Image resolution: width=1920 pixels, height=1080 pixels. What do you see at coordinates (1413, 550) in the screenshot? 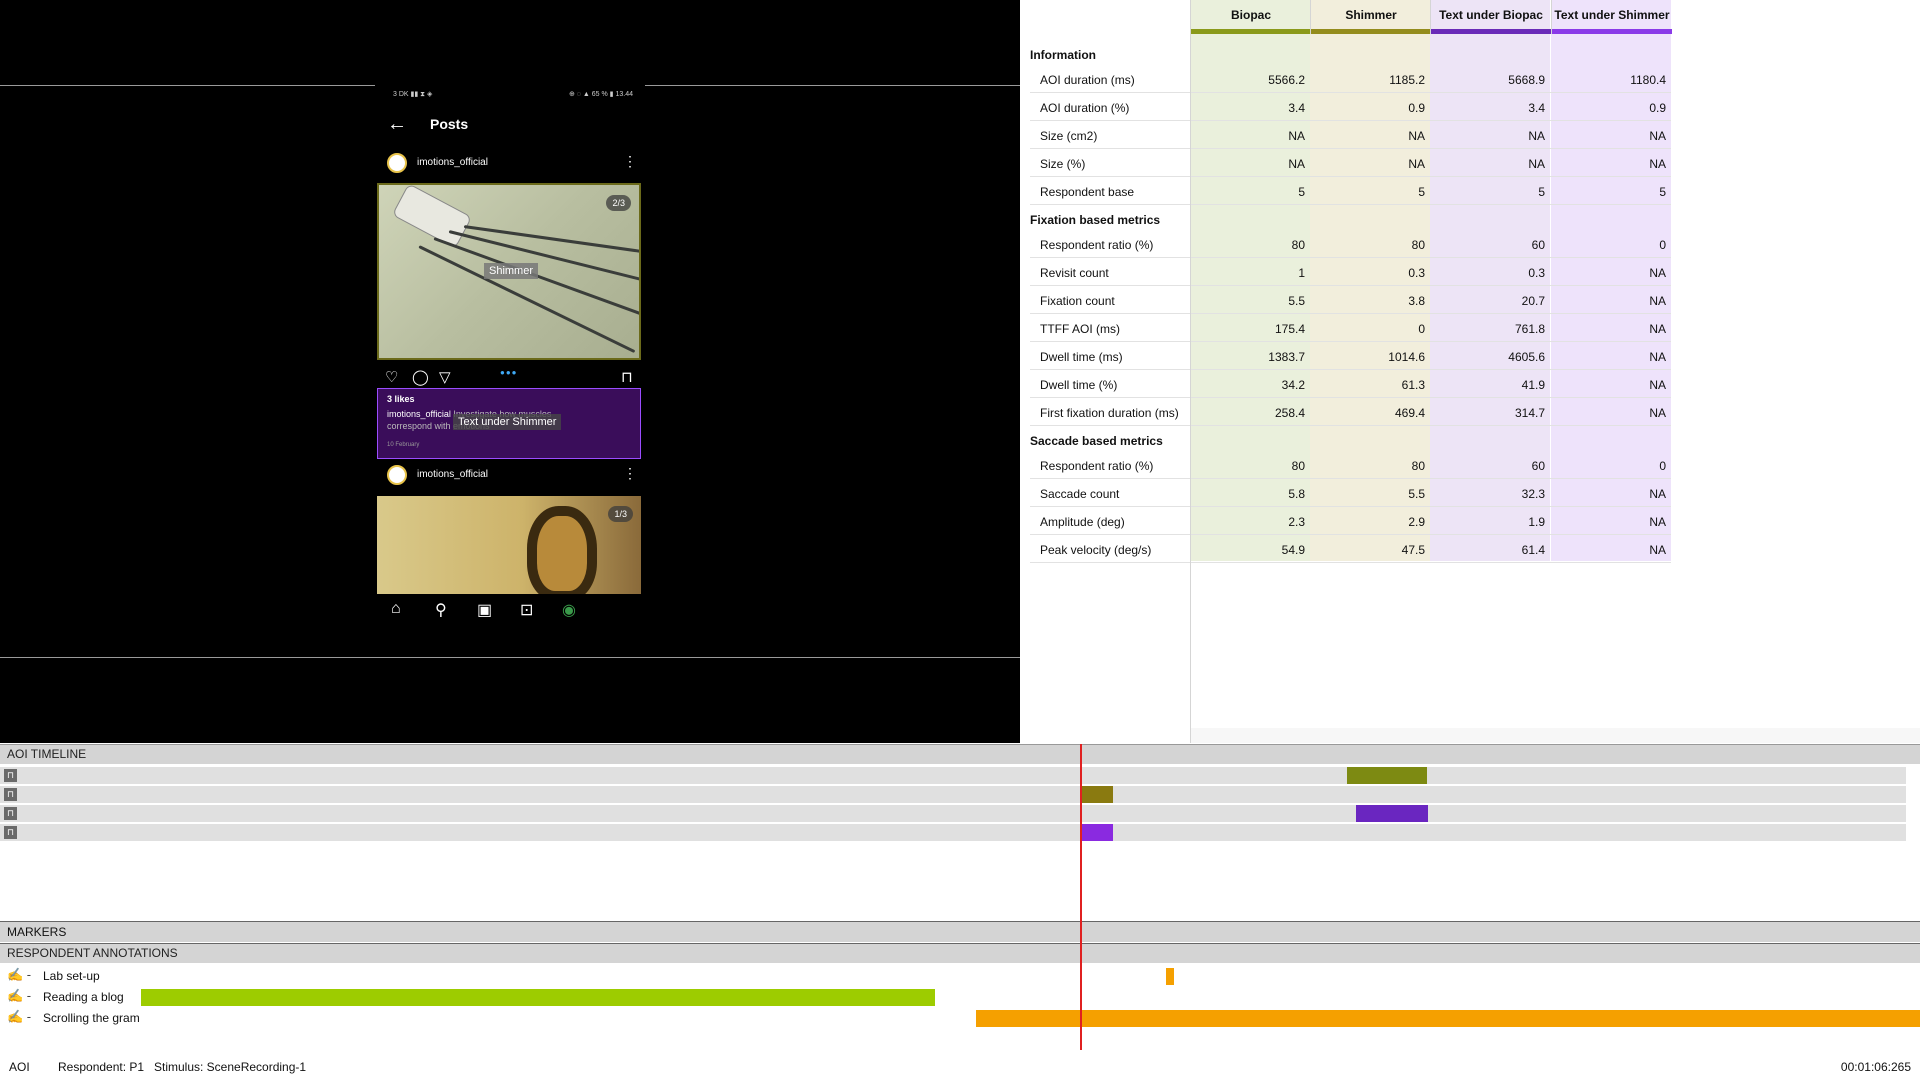
I see `metric-value: 47.5` at bounding box center [1413, 550].